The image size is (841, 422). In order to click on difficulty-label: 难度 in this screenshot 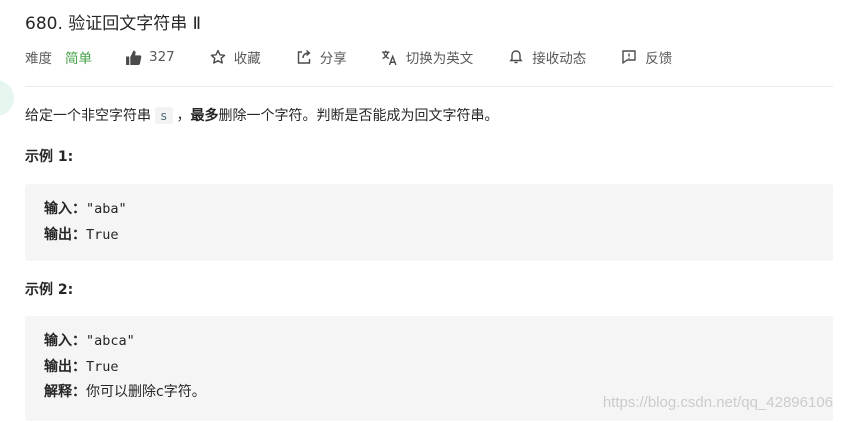, I will do `click(38, 59)`.